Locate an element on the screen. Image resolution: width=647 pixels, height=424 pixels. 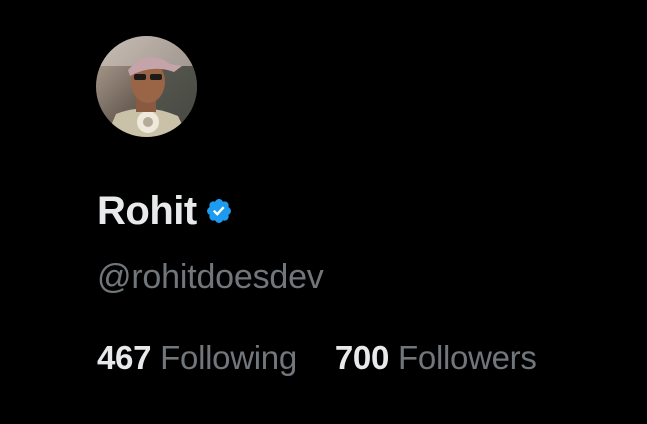
username-handle: @rohitdoesdev is located at coordinates (210, 277).